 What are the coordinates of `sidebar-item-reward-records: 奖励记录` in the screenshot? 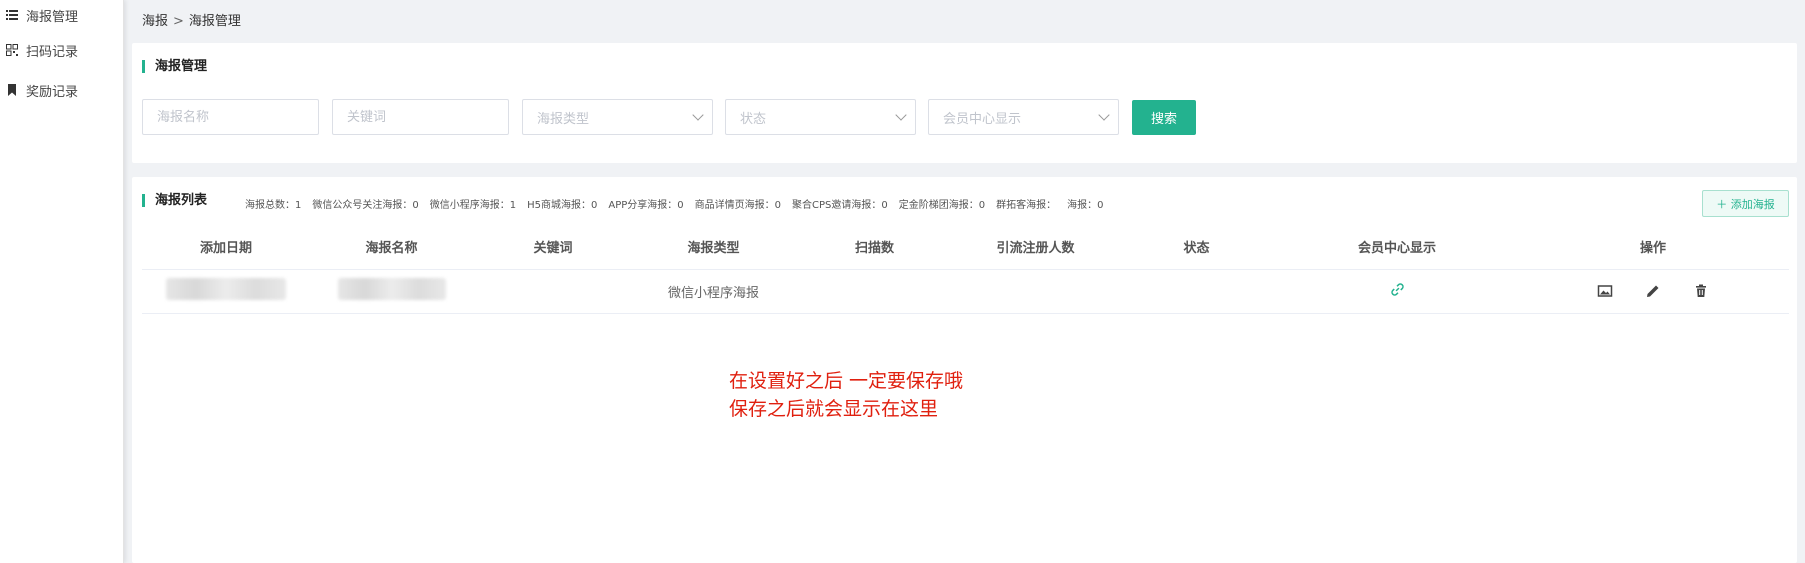 It's located at (61, 90).